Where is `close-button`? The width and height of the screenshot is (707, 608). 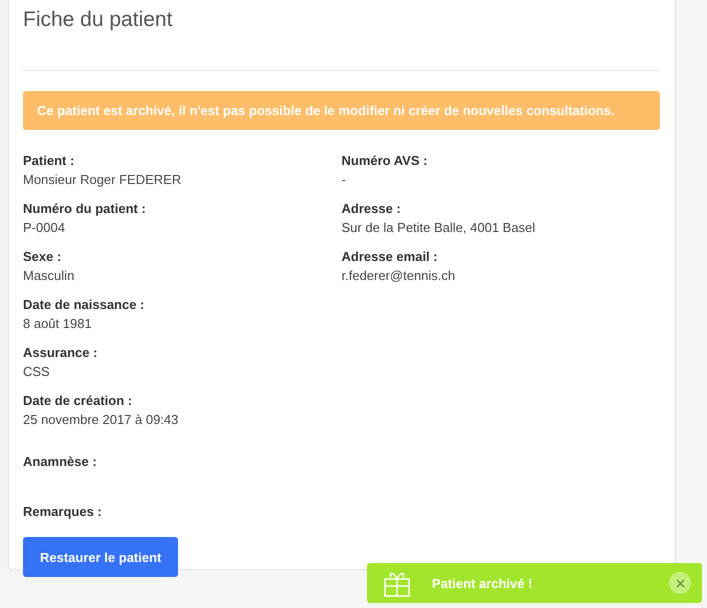
close-button is located at coordinates (680, 583).